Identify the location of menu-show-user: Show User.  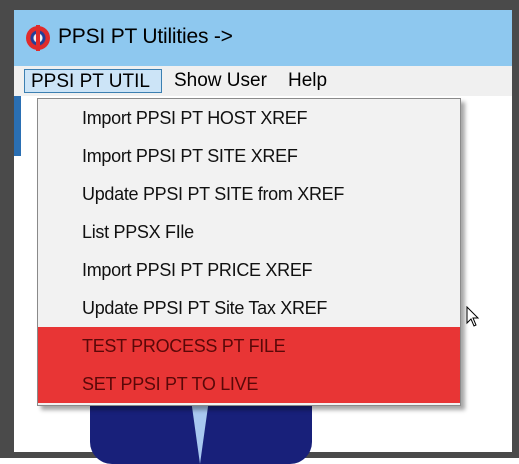
(220, 81).